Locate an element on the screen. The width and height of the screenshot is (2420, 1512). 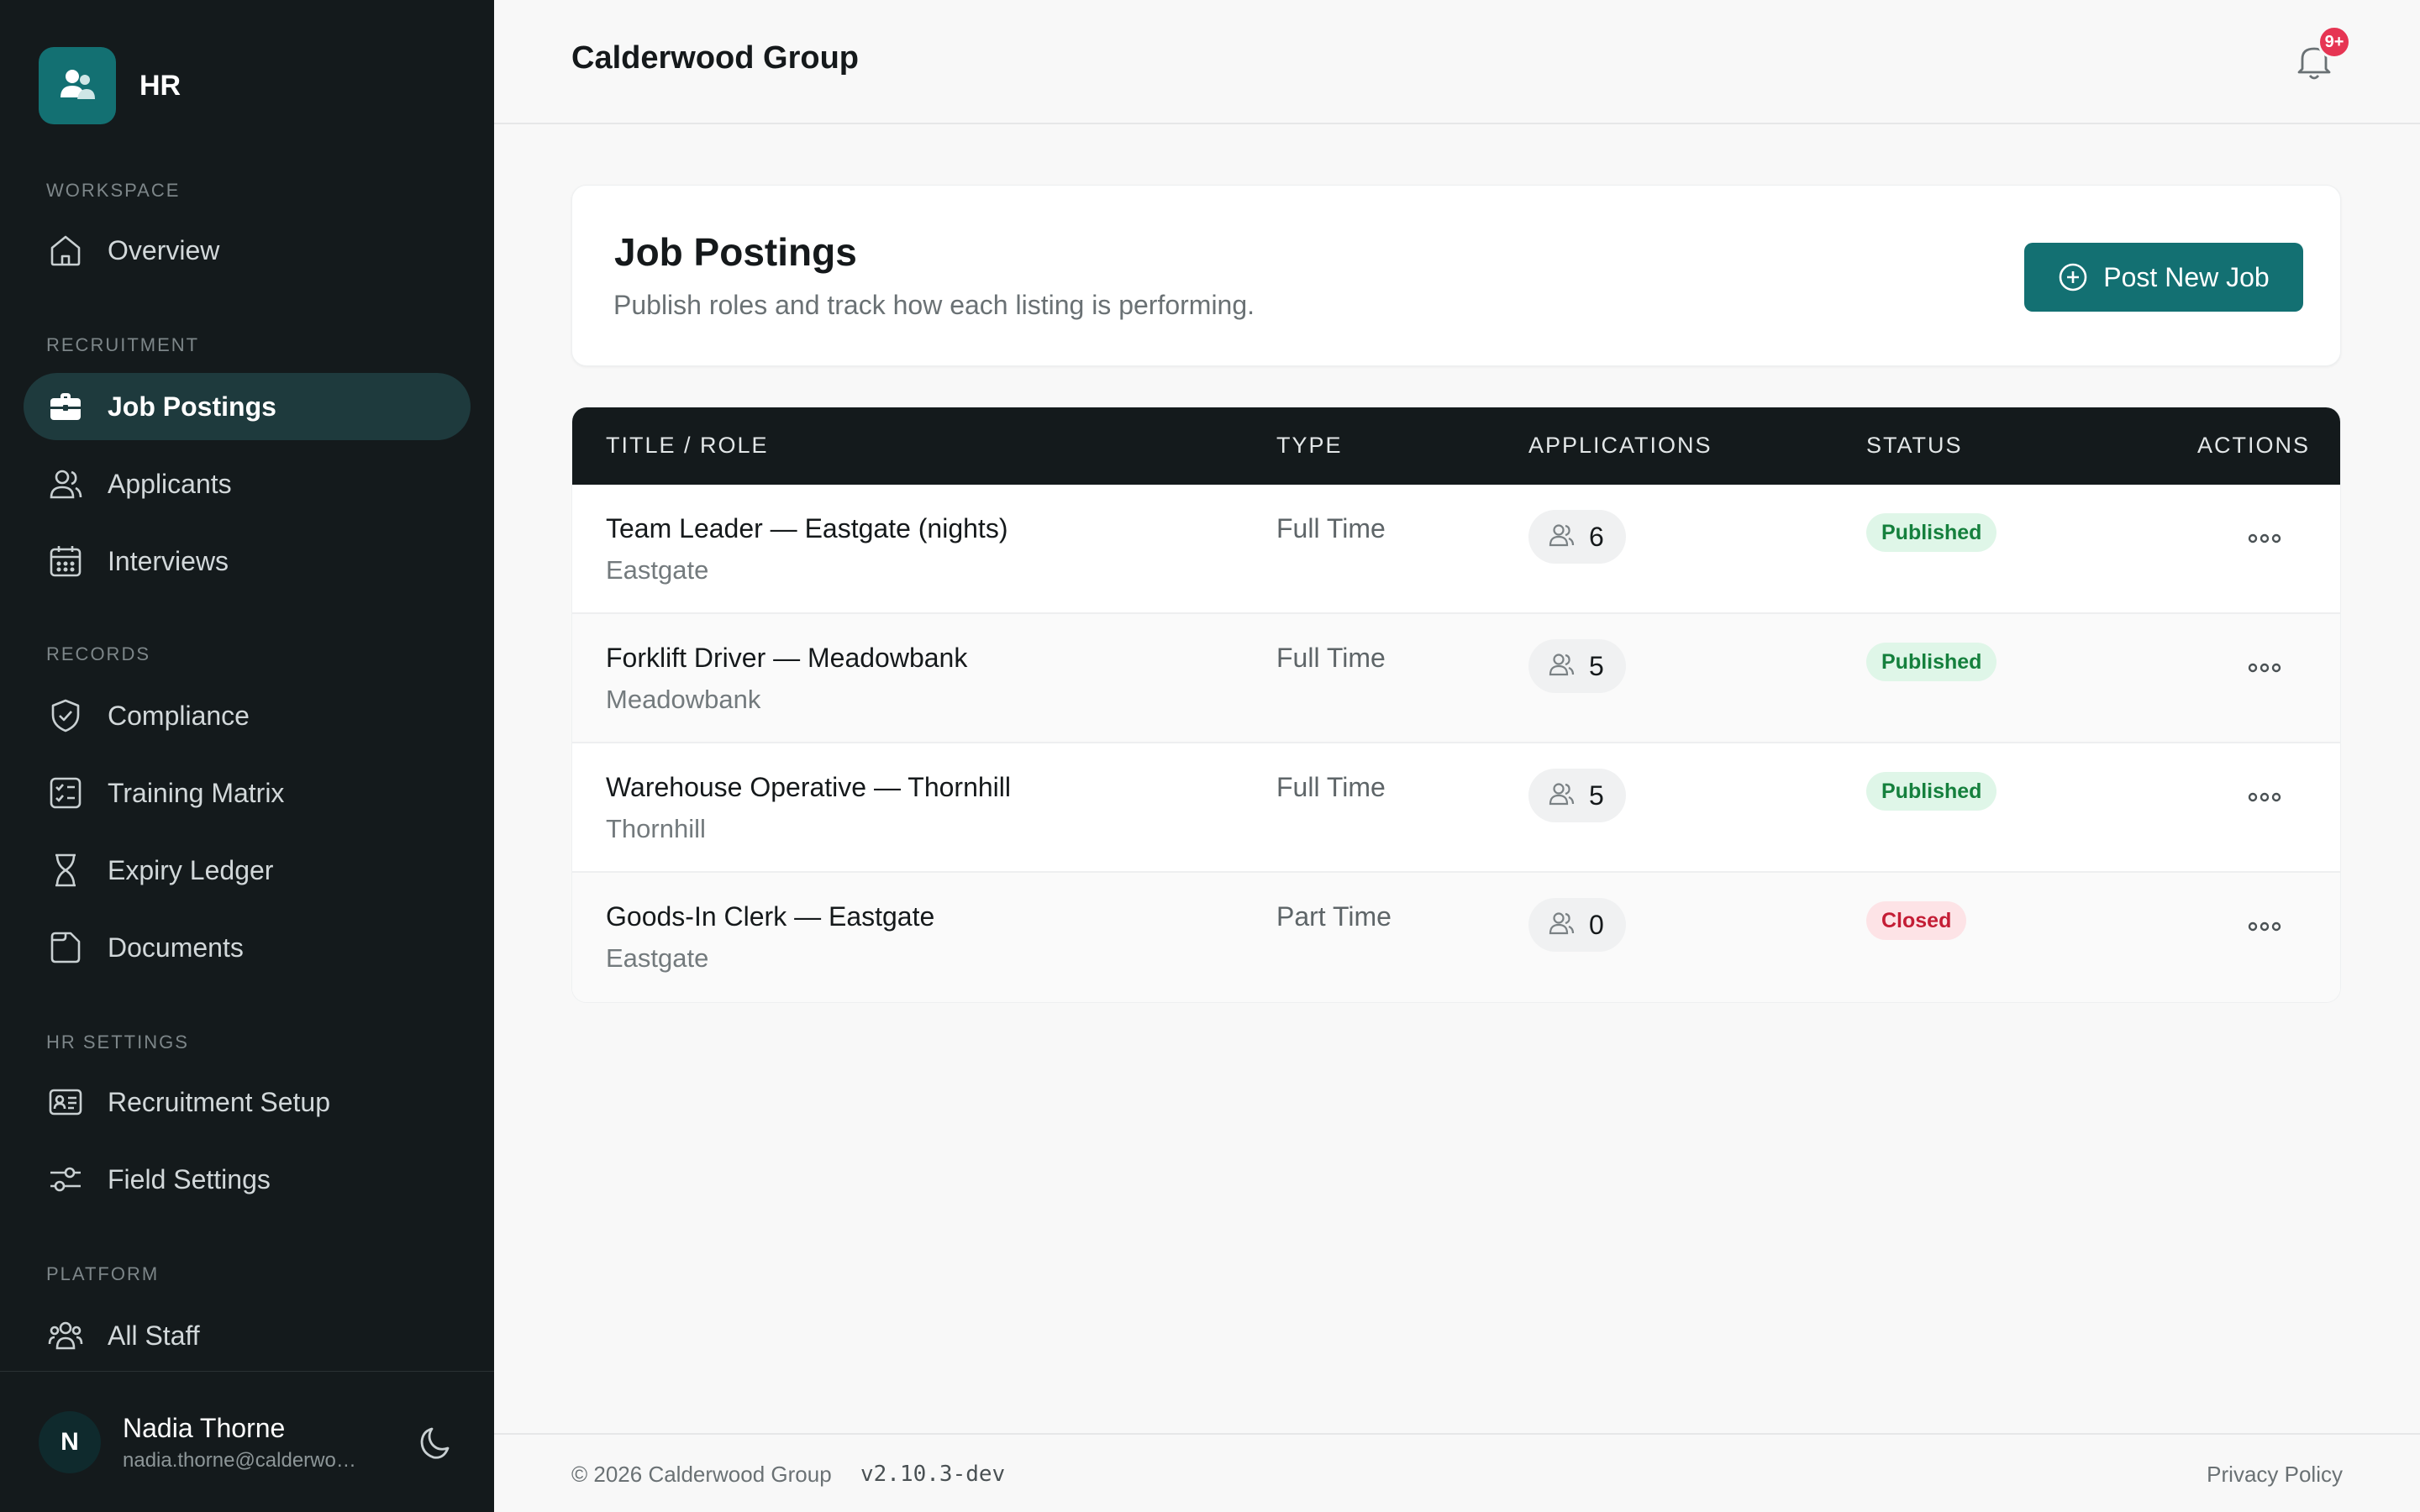
job-title: Forklift Driver — Meadowbank is located at coordinates (786, 658).